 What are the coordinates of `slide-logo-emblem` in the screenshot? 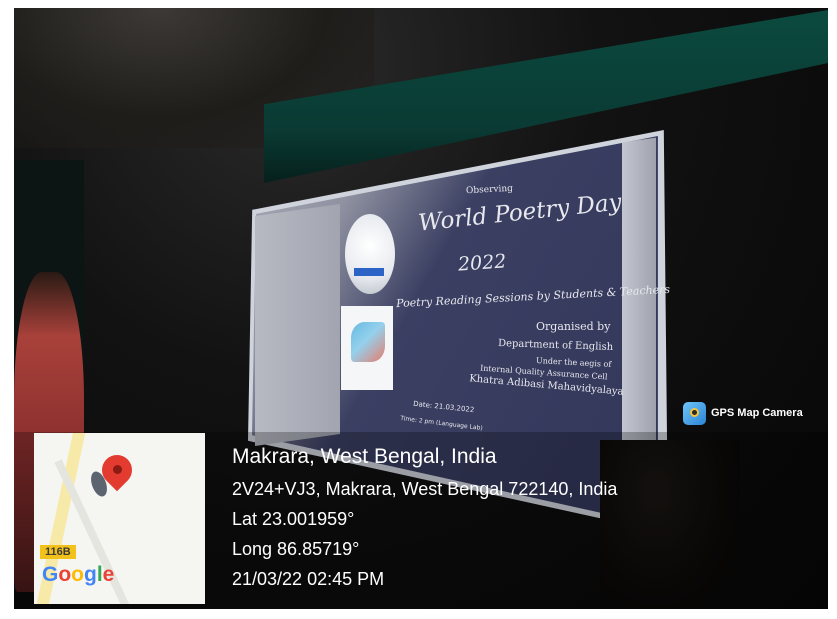 It's located at (370, 254).